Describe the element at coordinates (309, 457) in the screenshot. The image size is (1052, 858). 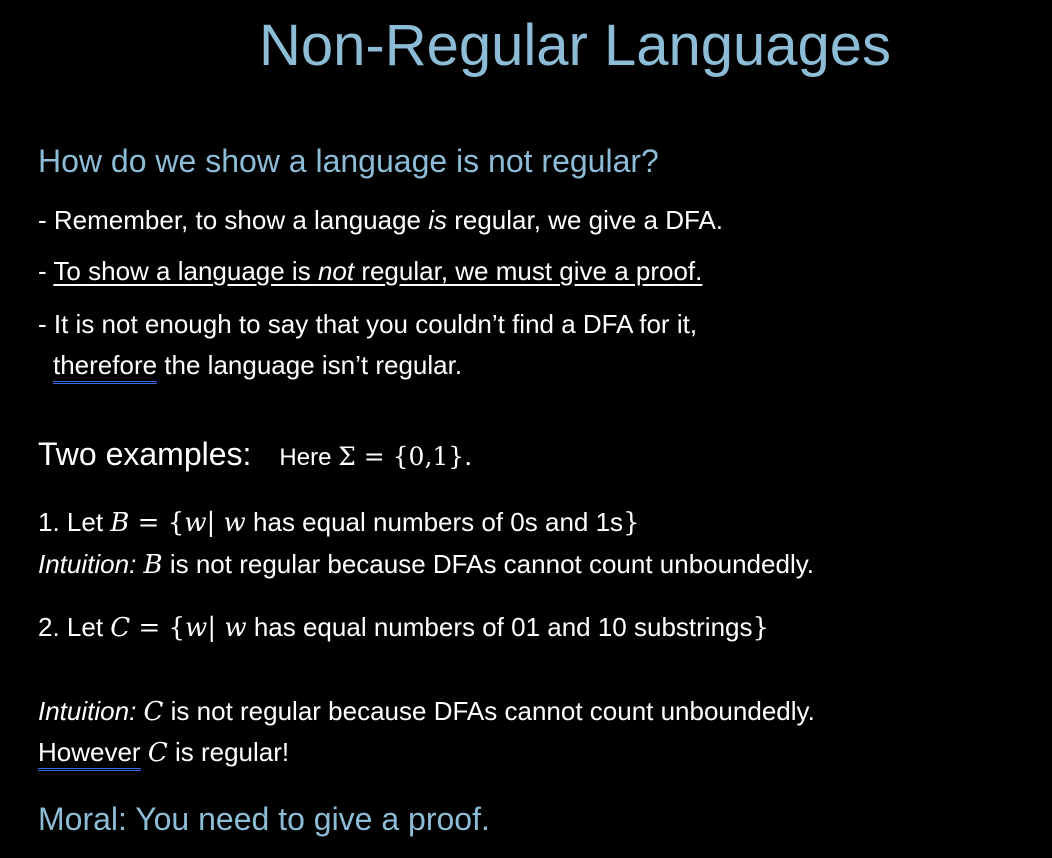
I see `examples-here: Here` at that location.